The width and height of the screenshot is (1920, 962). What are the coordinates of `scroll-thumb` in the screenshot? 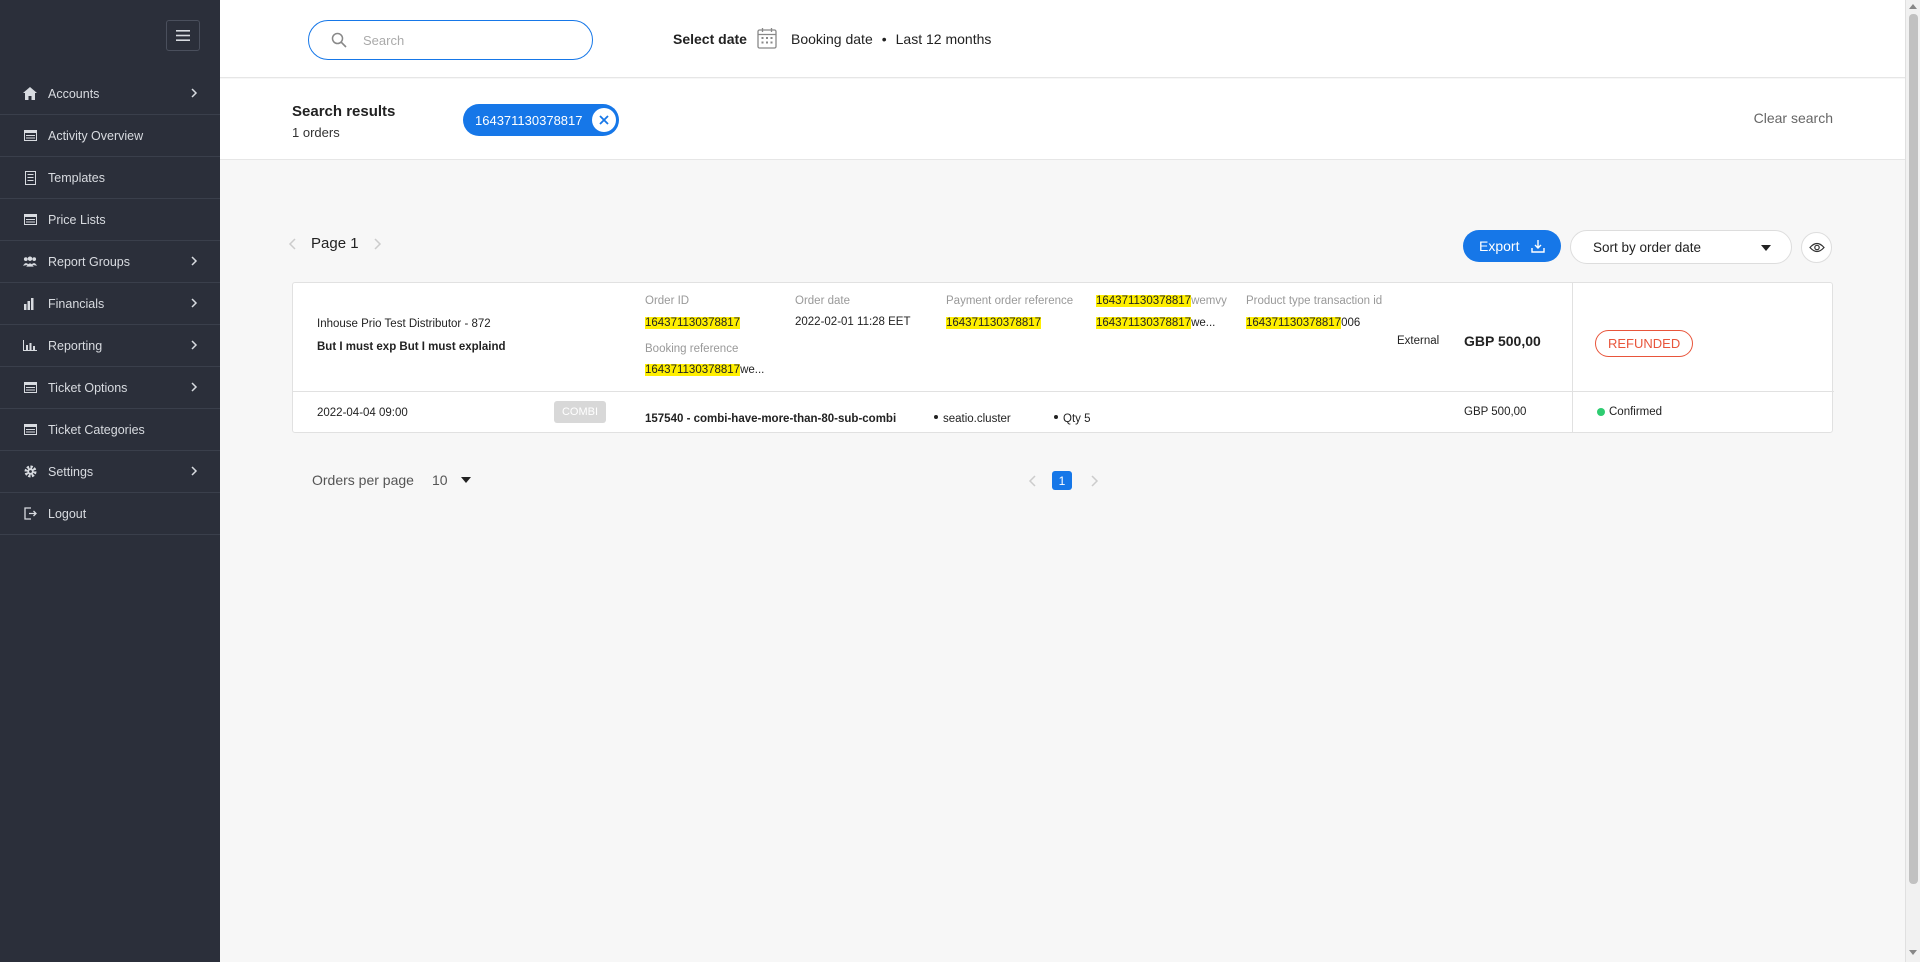 It's located at (1913, 449).